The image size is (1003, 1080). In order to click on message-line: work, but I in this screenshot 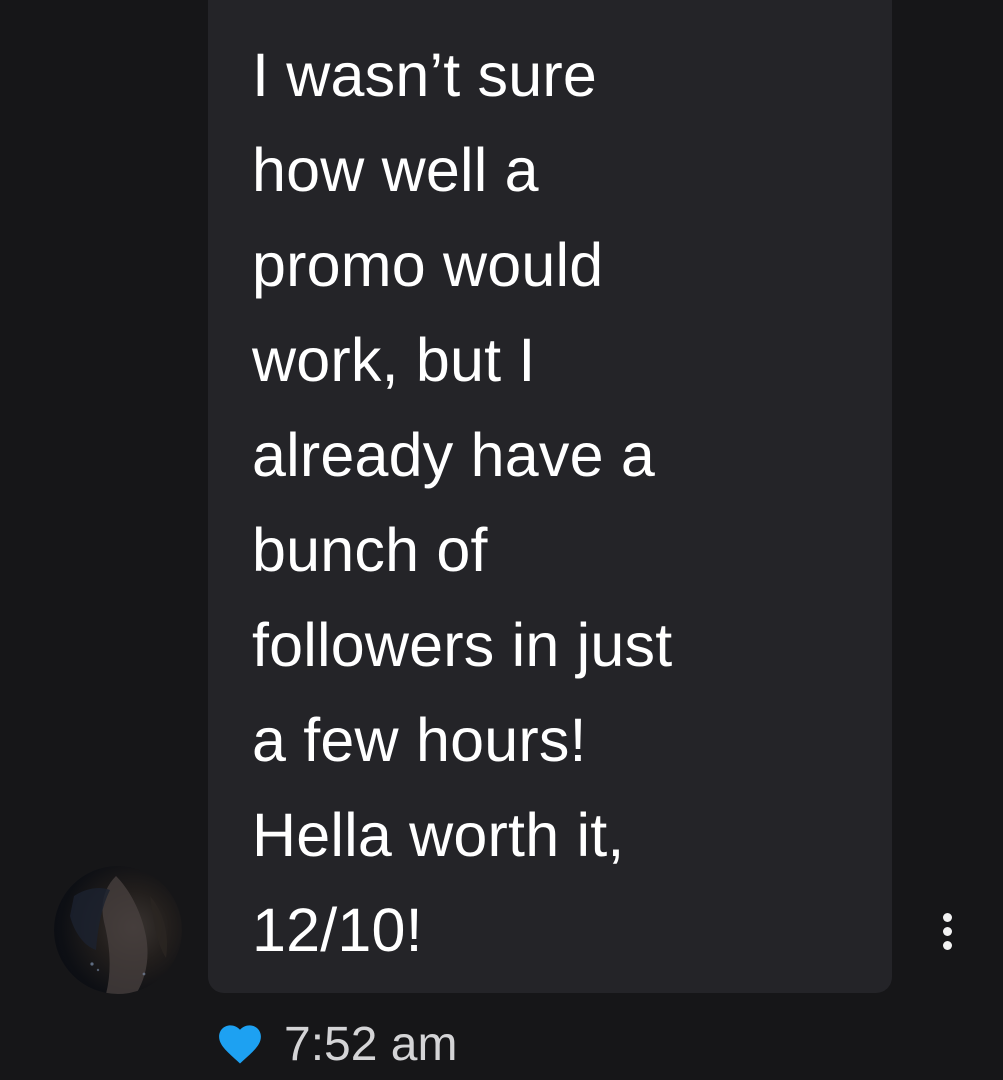, I will do `click(394, 360)`.